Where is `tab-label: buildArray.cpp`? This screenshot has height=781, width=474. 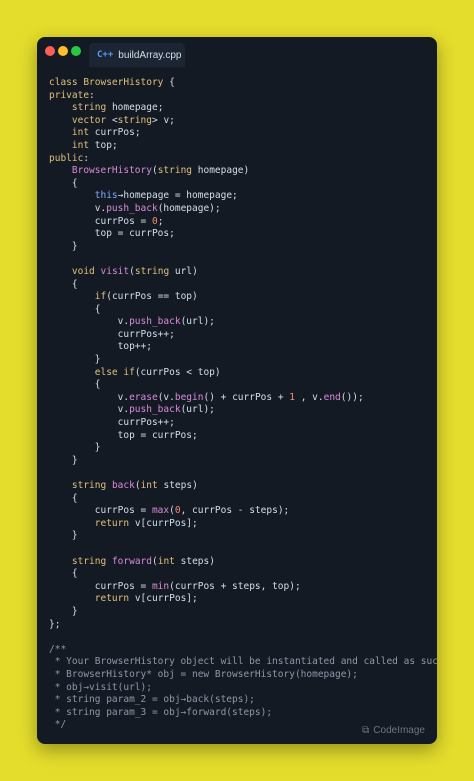
tab-label: buildArray.cpp is located at coordinates (150, 55).